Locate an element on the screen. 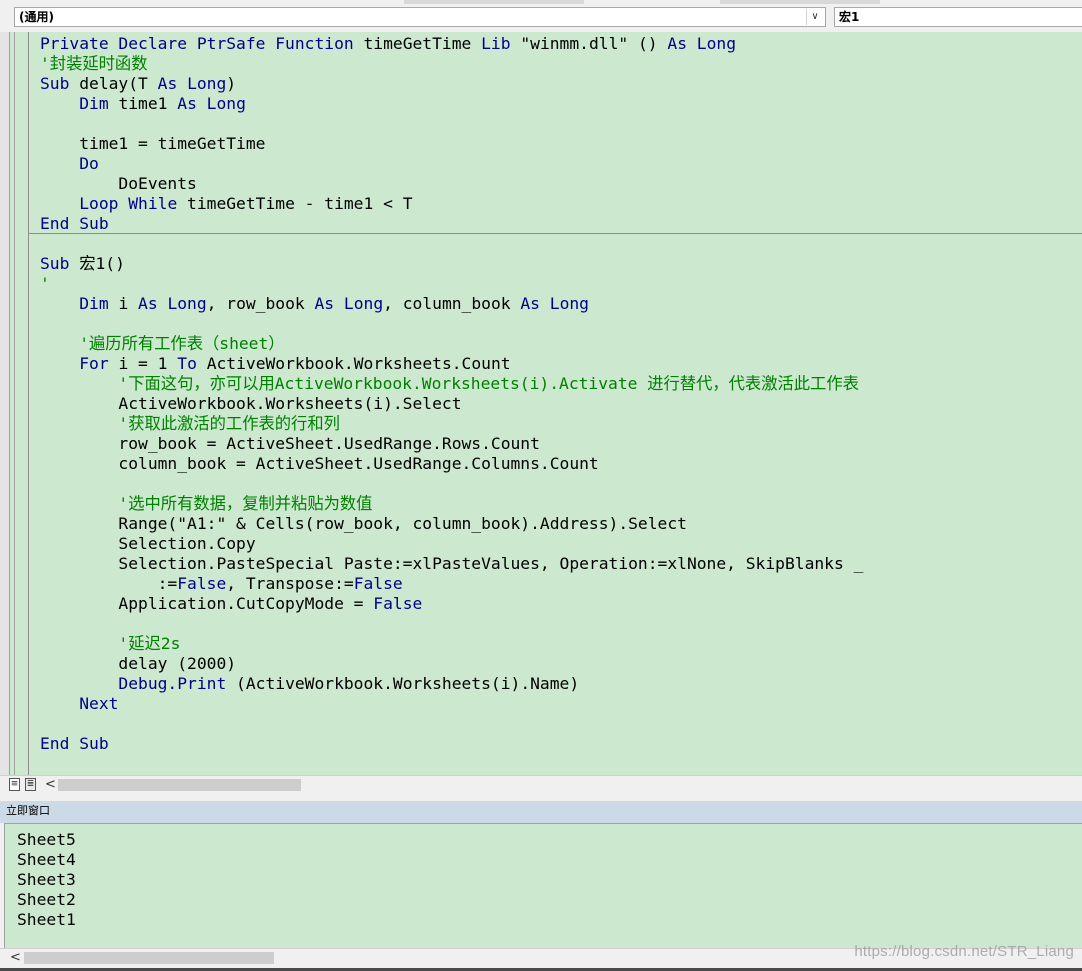 This screenshot has height=971, width=1082. immediate-line: Sheet3 is located at coordinates (46, 879).